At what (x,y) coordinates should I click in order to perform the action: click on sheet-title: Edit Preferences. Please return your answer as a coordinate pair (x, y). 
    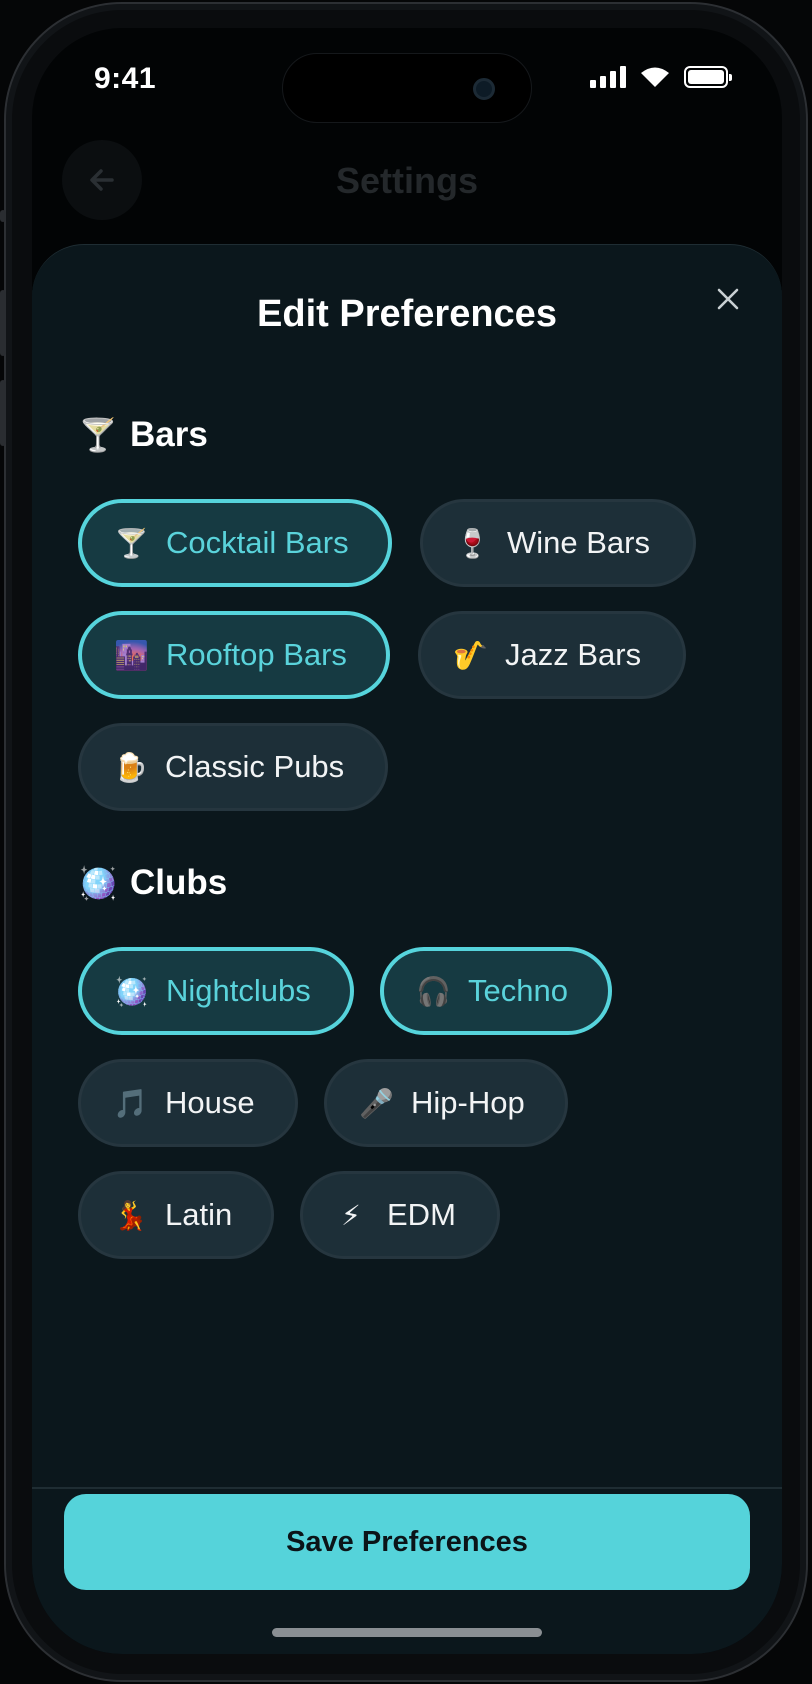
    Looking at the image, I should click on (407, 314).